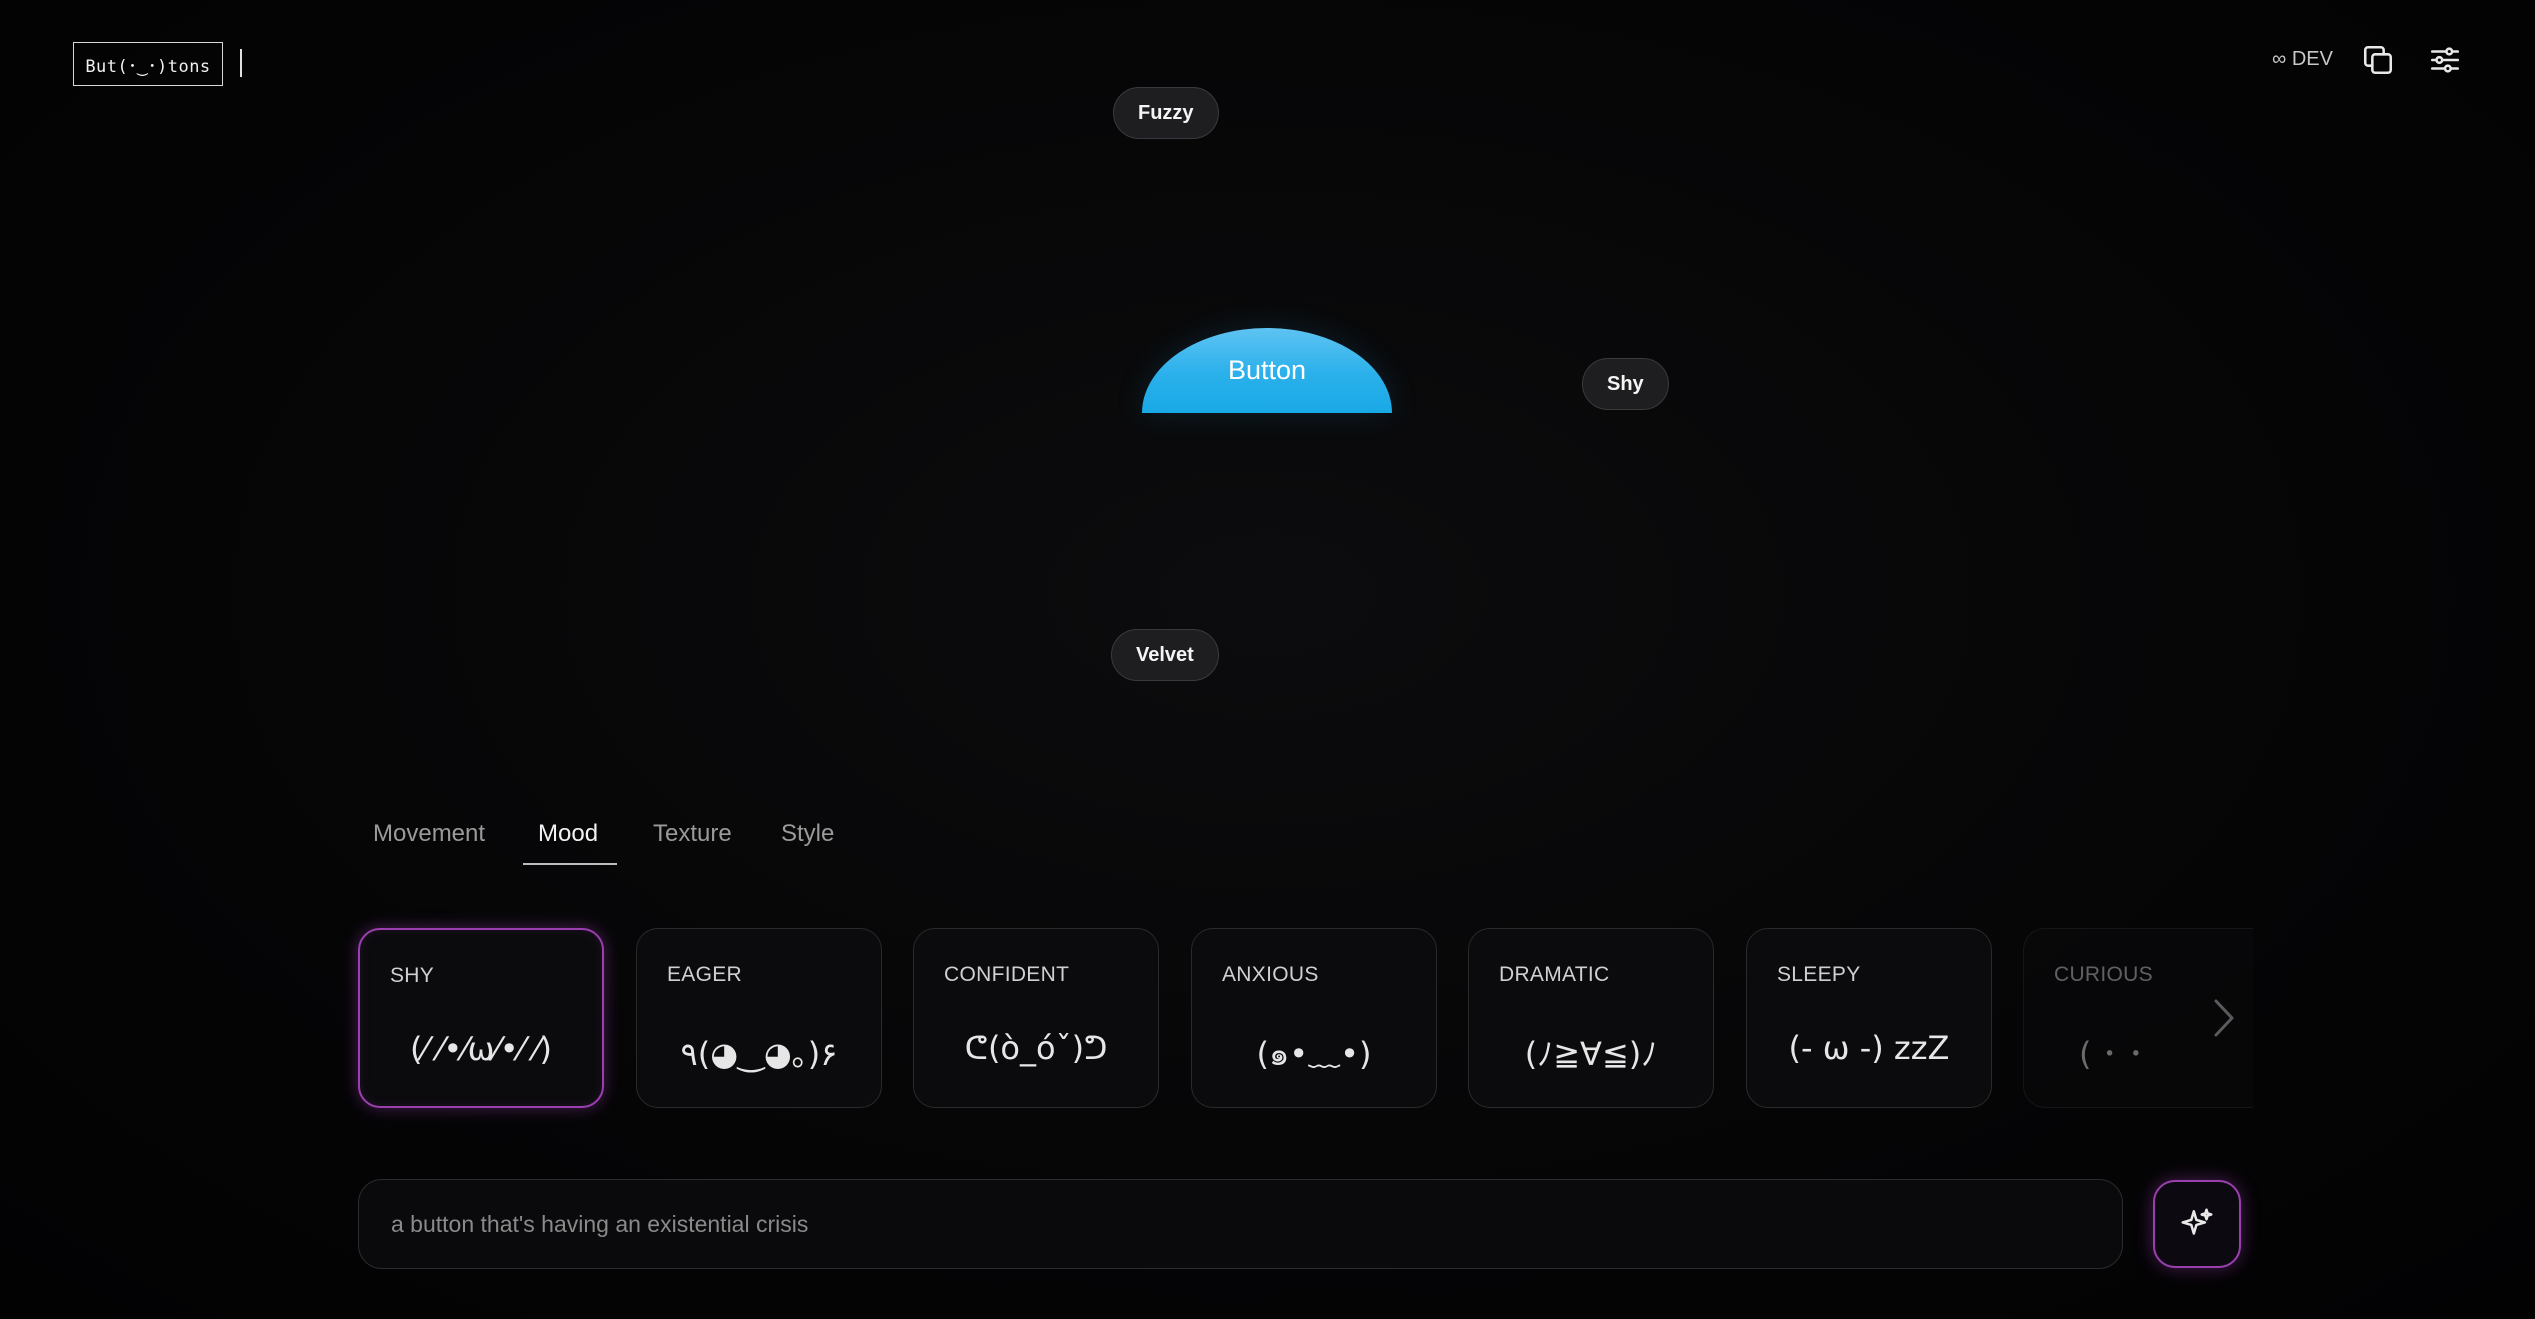 This screenshot has height=1319, width=2535. Describe the element at coordinates (692, 834) in the screenshot. I see `tab-texture: Texture` at that location.